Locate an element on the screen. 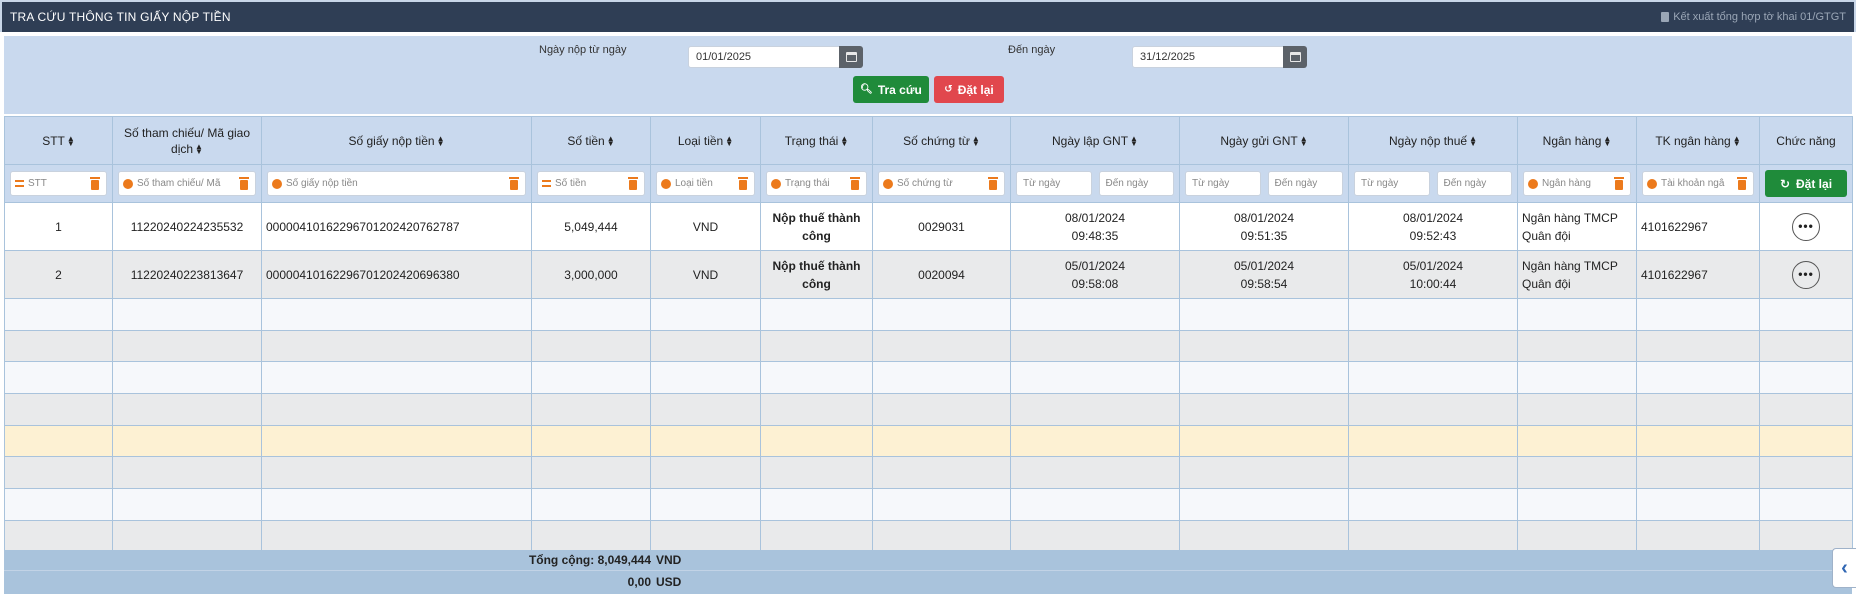 This screenshot has height=596, width=1856. to-date-input: 31/12/2025 is located at coordinates (1219, 57).